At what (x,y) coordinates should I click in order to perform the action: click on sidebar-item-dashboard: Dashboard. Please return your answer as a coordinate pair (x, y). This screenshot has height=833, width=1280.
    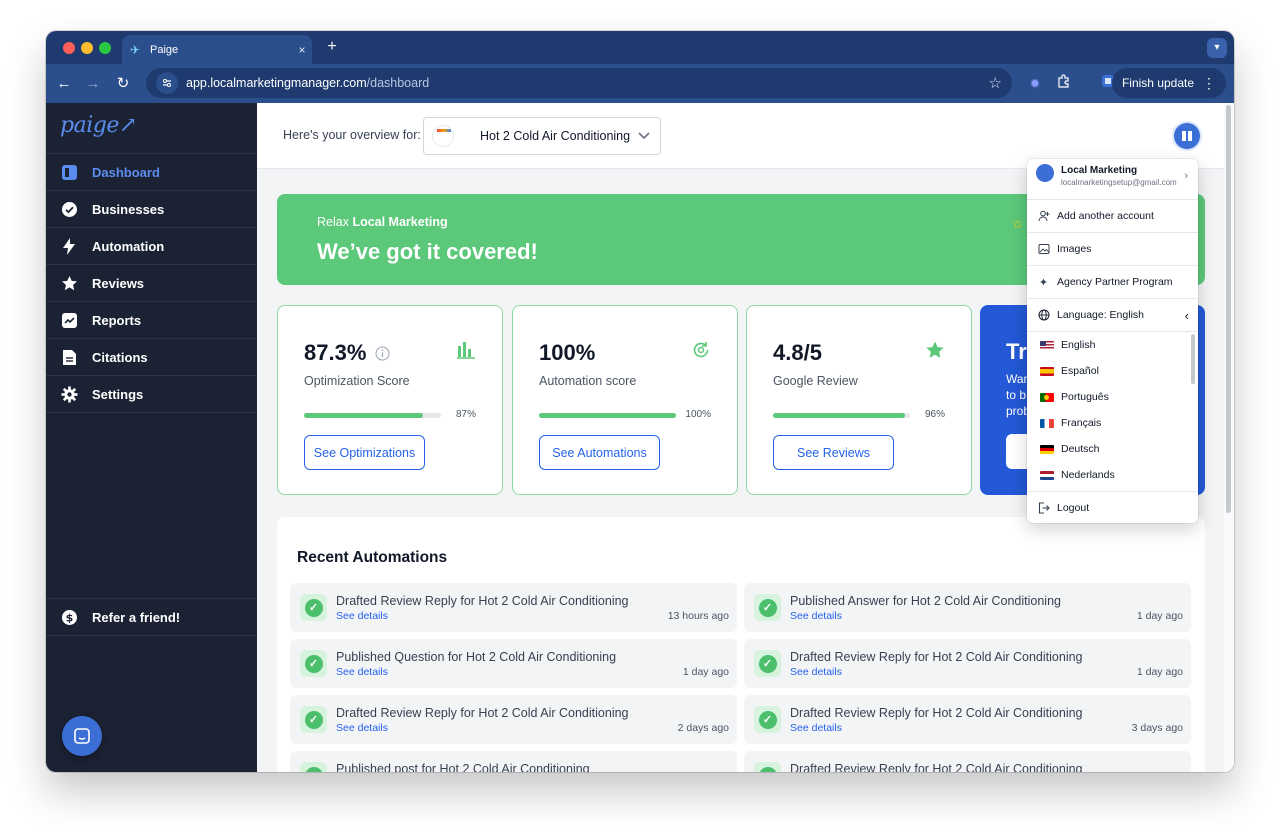
    Looking at the image, I should click on (151, 172).